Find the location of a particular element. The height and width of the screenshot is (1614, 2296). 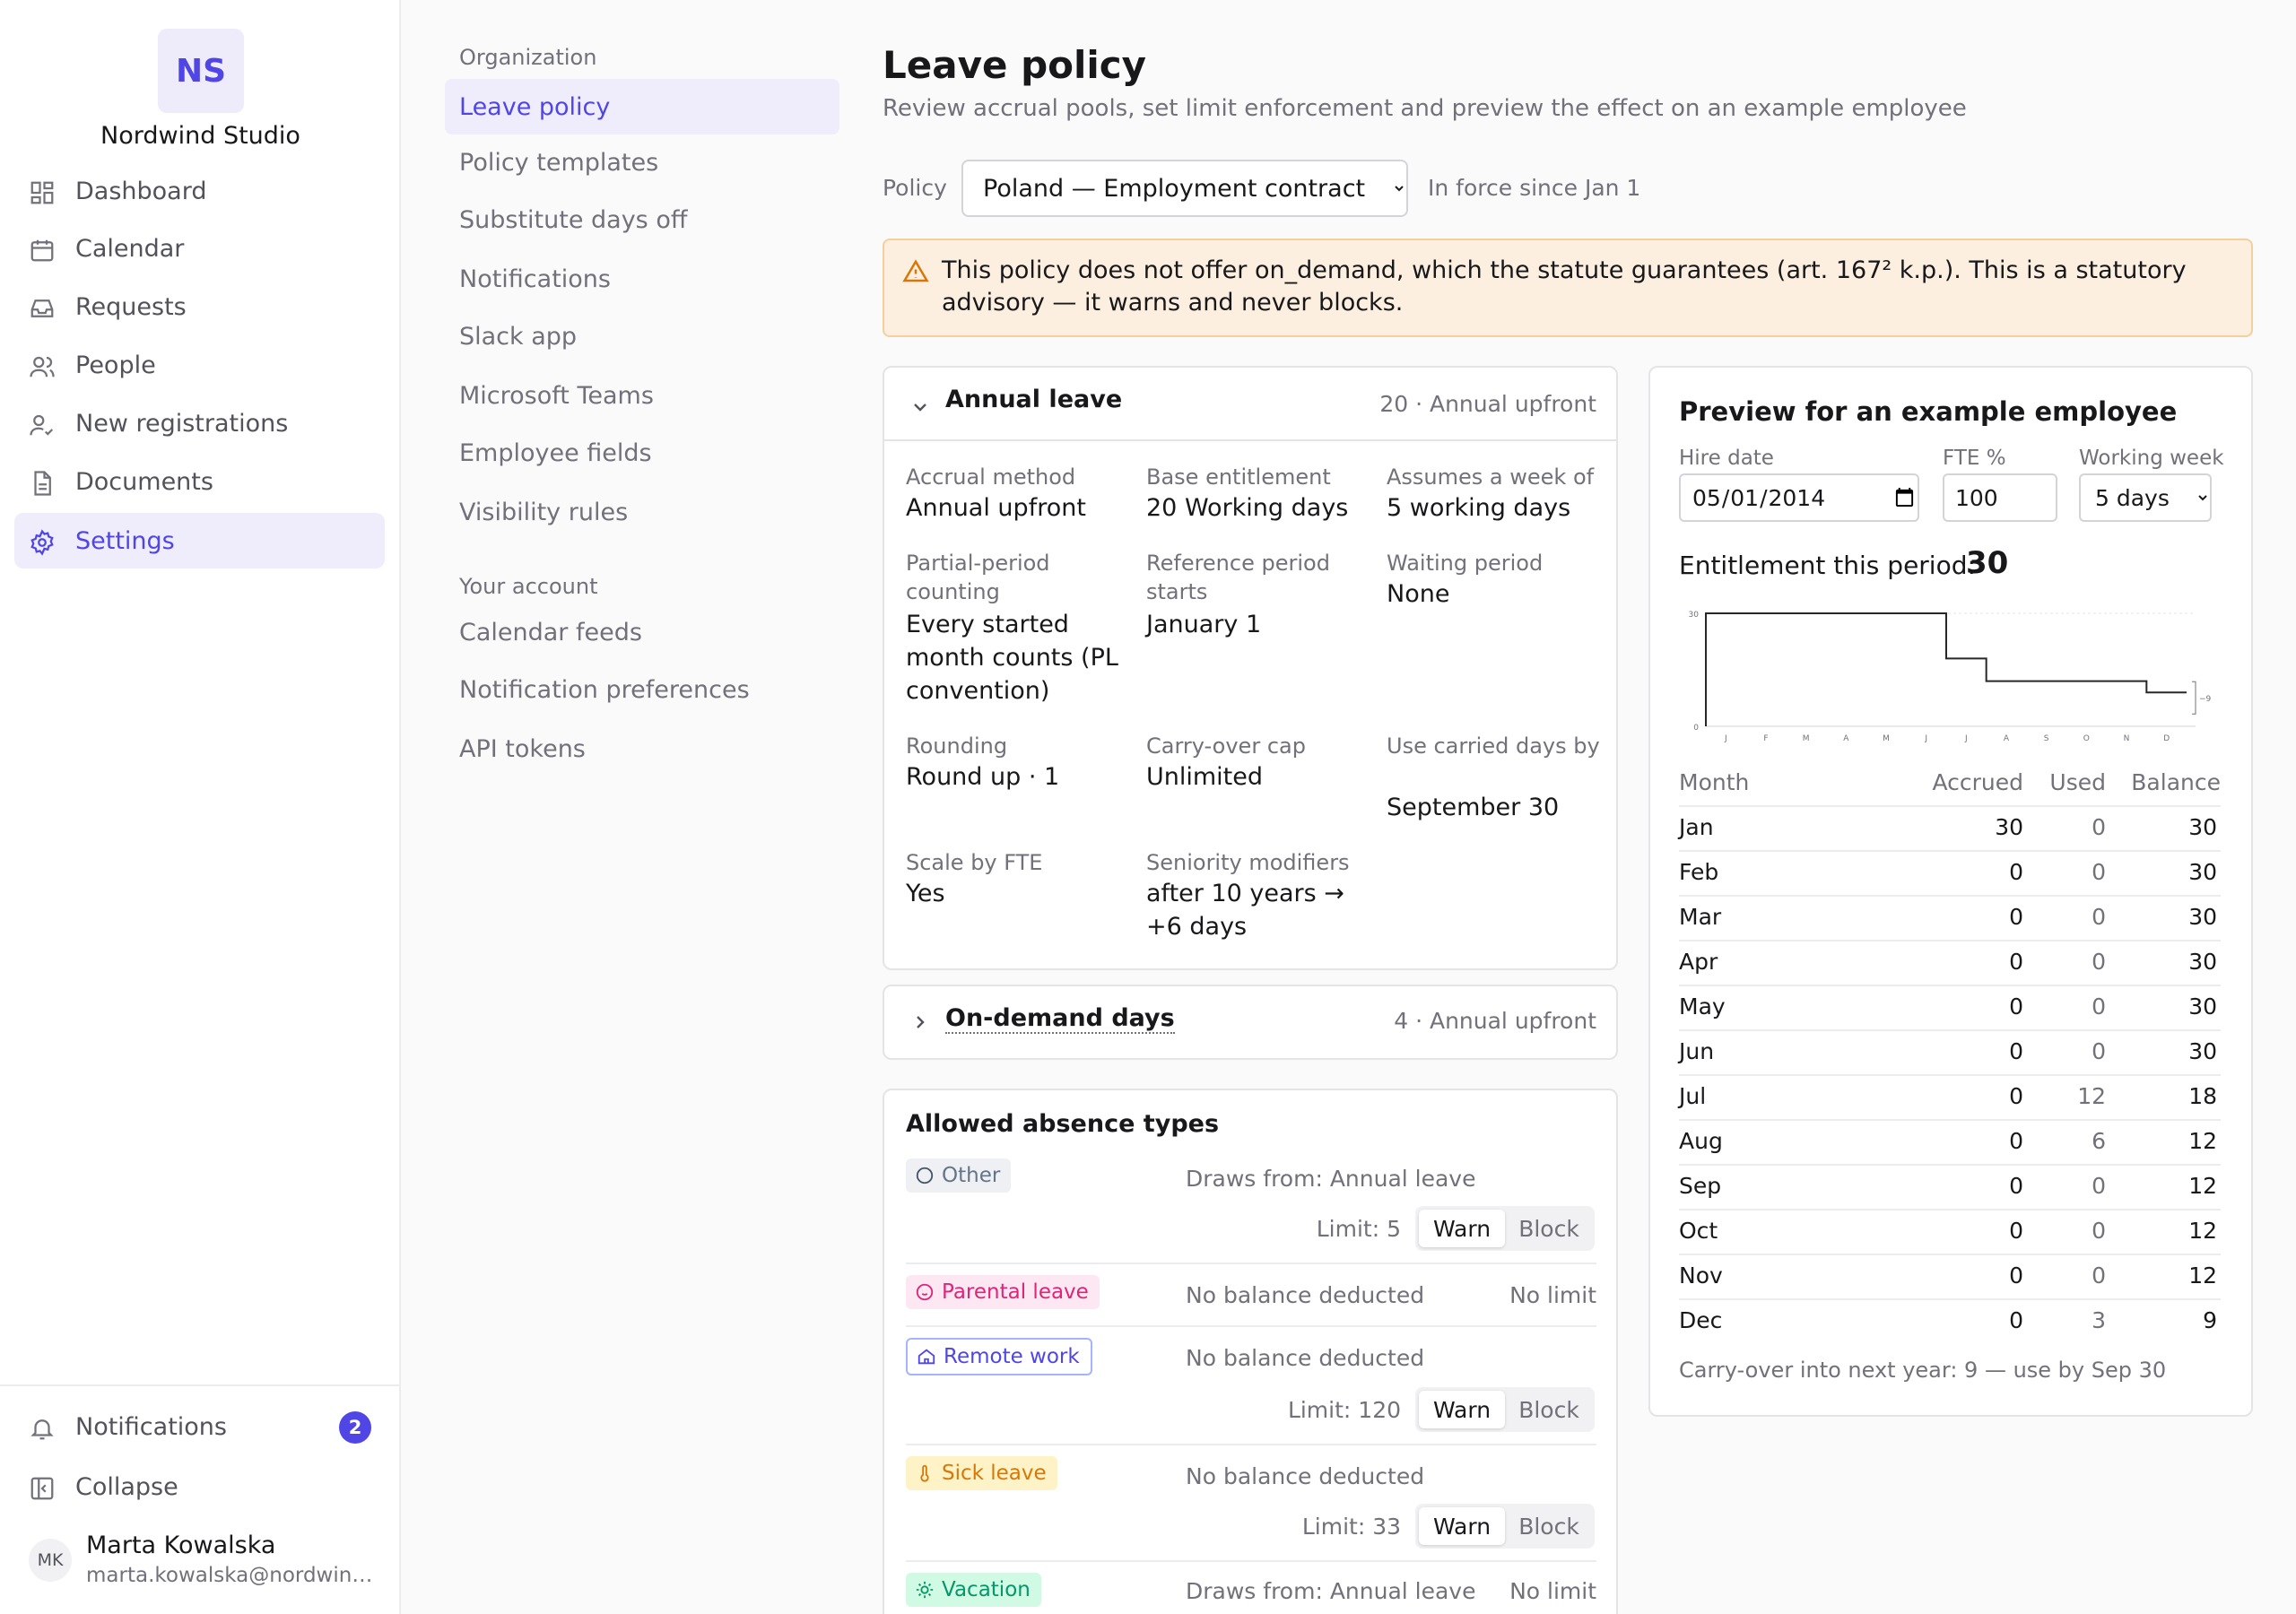

circle-icon is located at coordinates (925, 1175).